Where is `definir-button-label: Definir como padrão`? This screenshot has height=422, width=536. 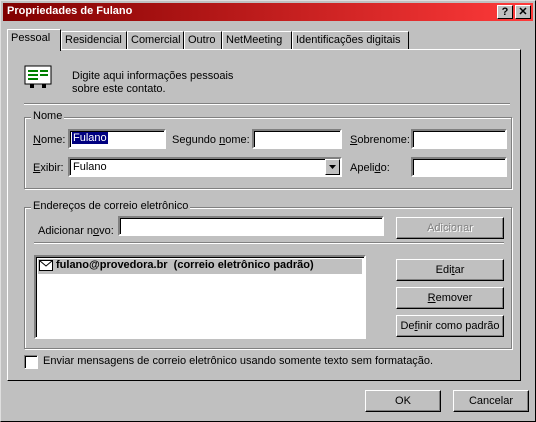 definir-button-label: Definir como padrão is located at coordinates (450, 326).